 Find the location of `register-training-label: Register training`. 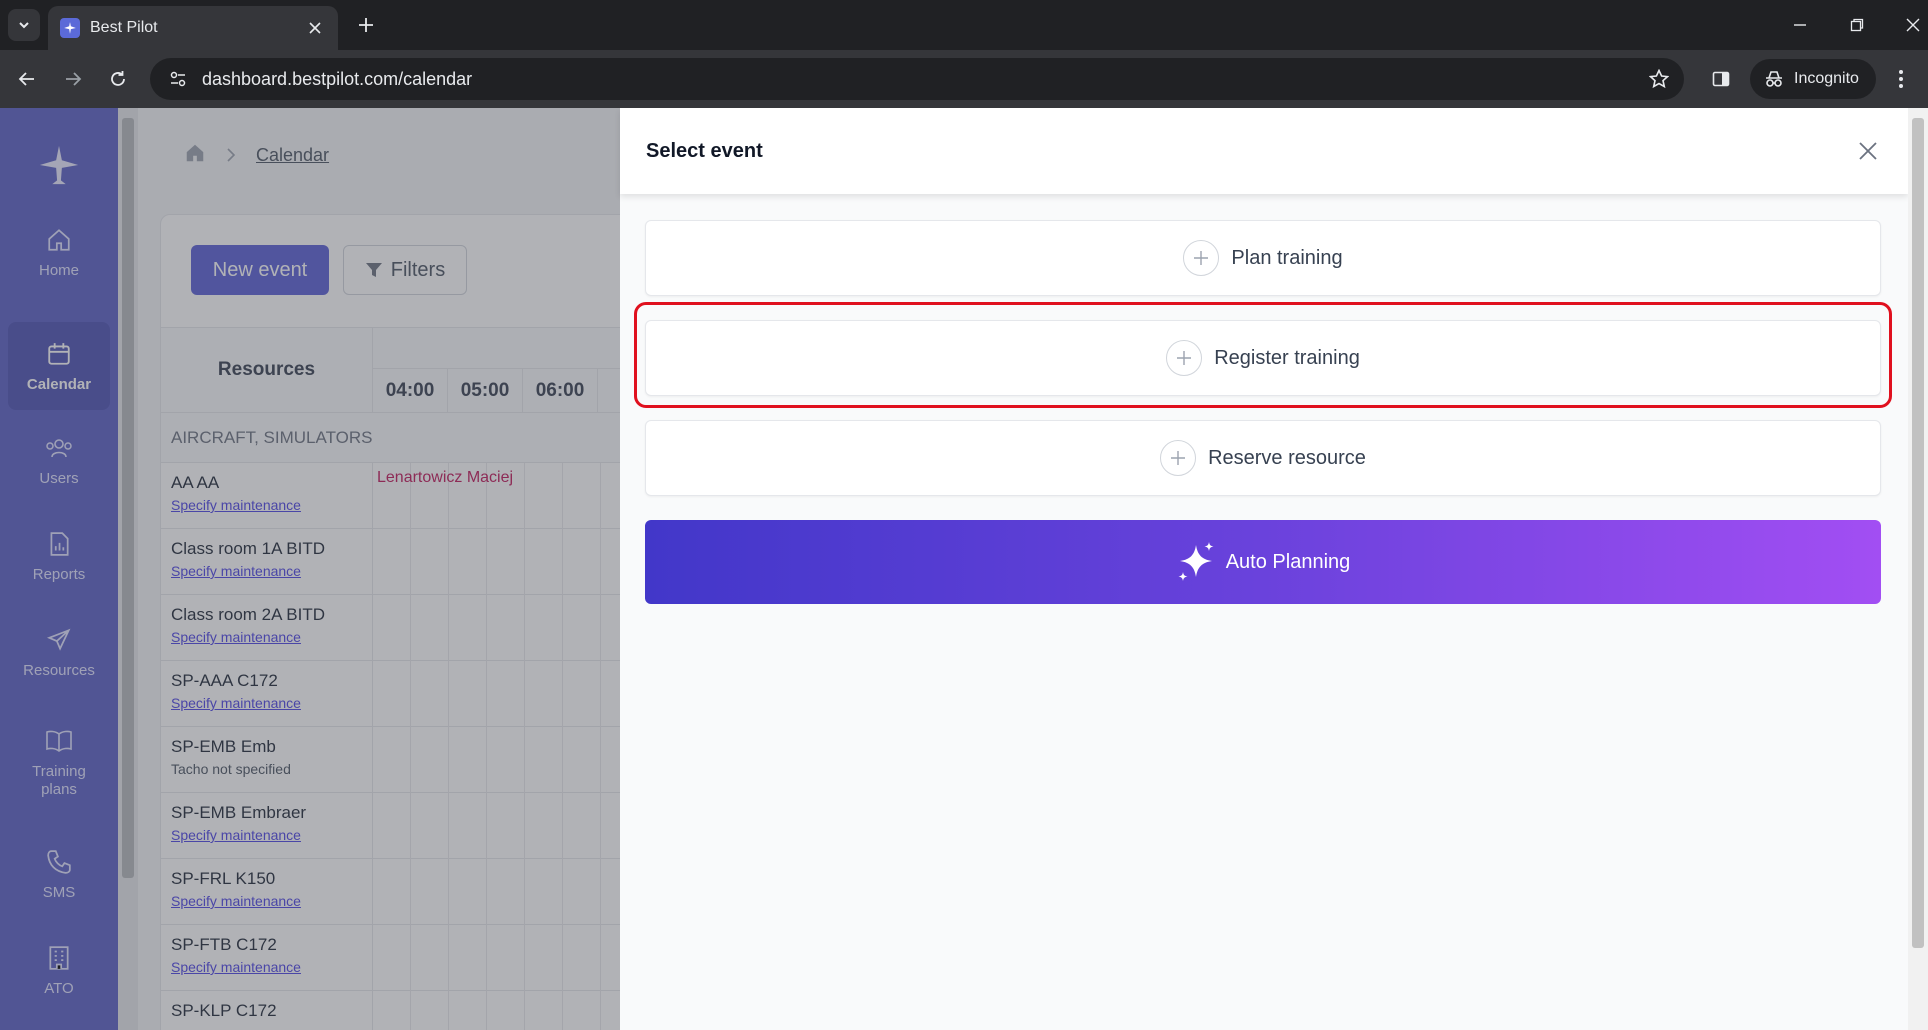

register-training-label: Register training is located at coordinates (1287, 357).